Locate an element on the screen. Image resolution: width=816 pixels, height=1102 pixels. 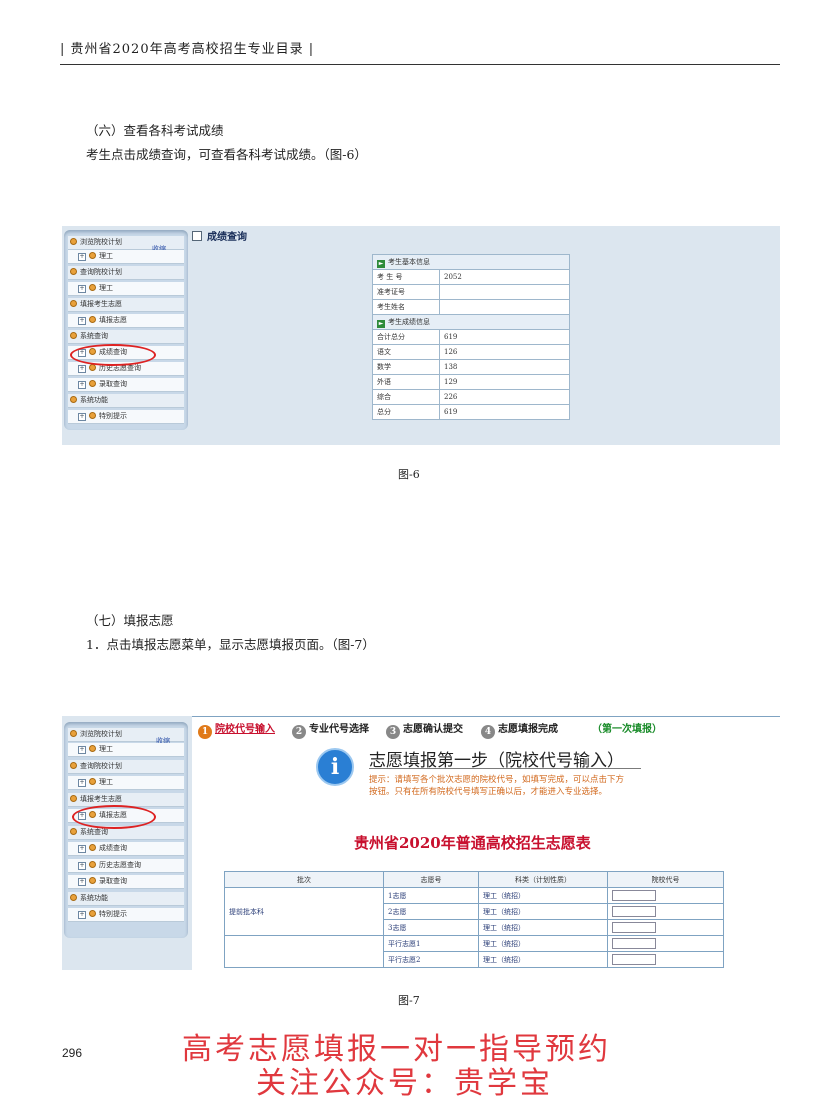
col-wish-no: 志愿号 is located at coordinates (431, 879).